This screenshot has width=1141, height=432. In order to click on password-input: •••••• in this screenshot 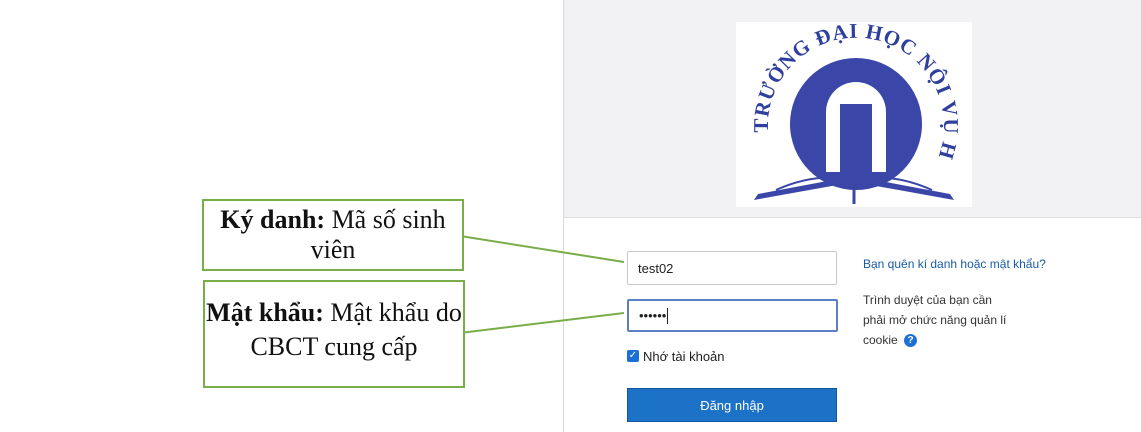, I will do `click(732, 315)`.